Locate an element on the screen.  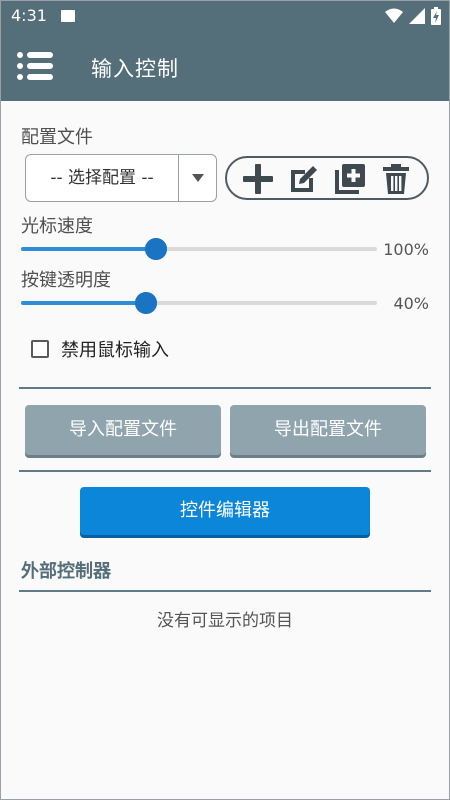
control-editor-button: 控件编辑器 is located at coordinates (225, 511).